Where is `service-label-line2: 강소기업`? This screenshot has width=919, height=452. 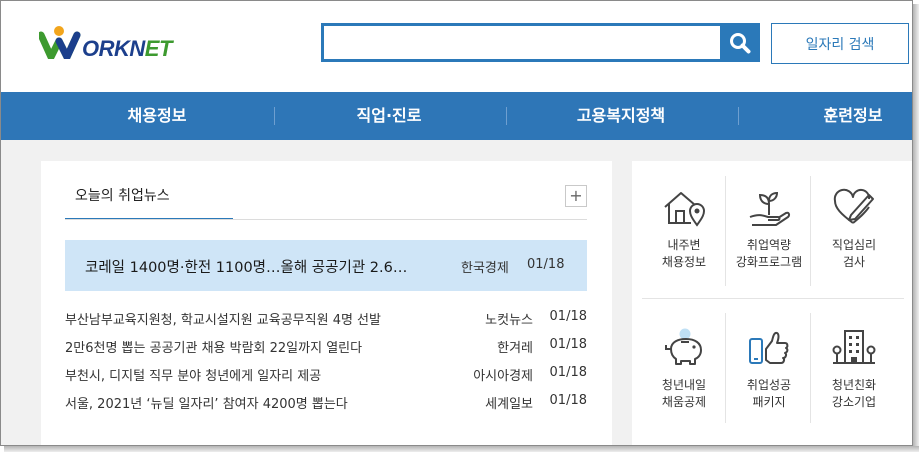 service-label-line2: 강소기업 is located at coordinates (854, 402).